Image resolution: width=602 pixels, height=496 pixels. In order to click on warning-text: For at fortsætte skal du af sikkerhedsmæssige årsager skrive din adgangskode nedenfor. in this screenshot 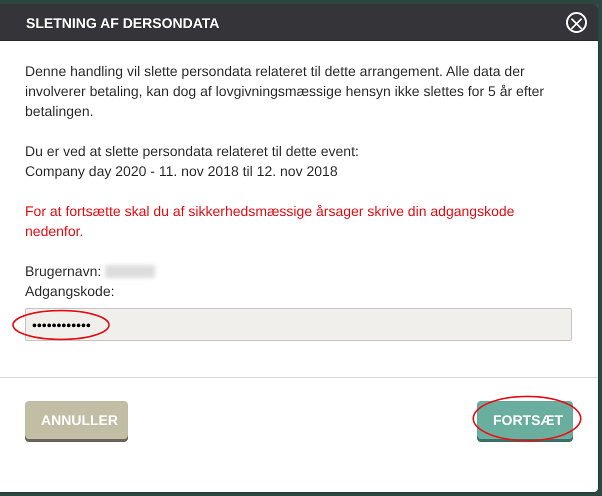, I will do `click(270, 221)`.